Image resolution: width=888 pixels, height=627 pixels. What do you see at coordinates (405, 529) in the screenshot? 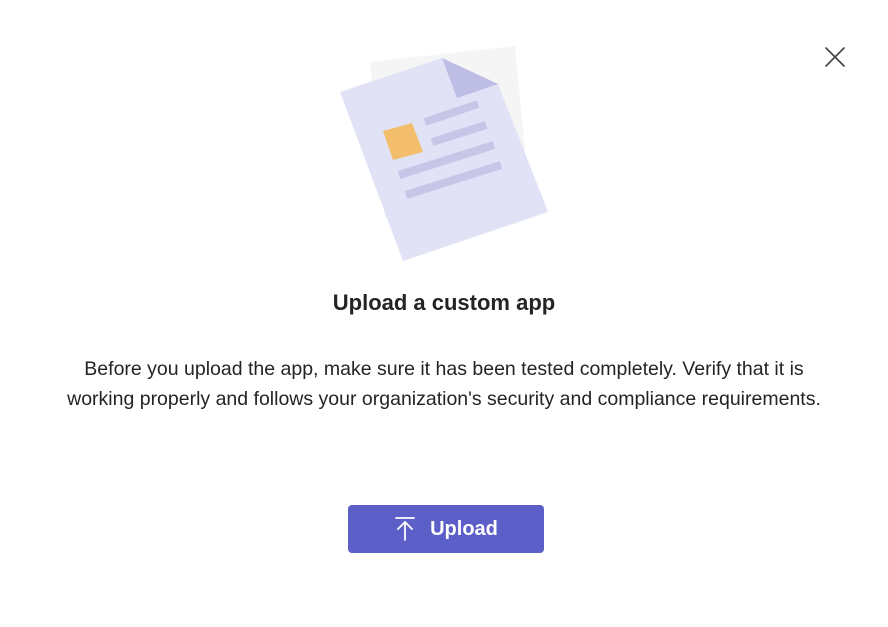
I see `arrow-up-to-line-icon` at bounding box center [405, 529].